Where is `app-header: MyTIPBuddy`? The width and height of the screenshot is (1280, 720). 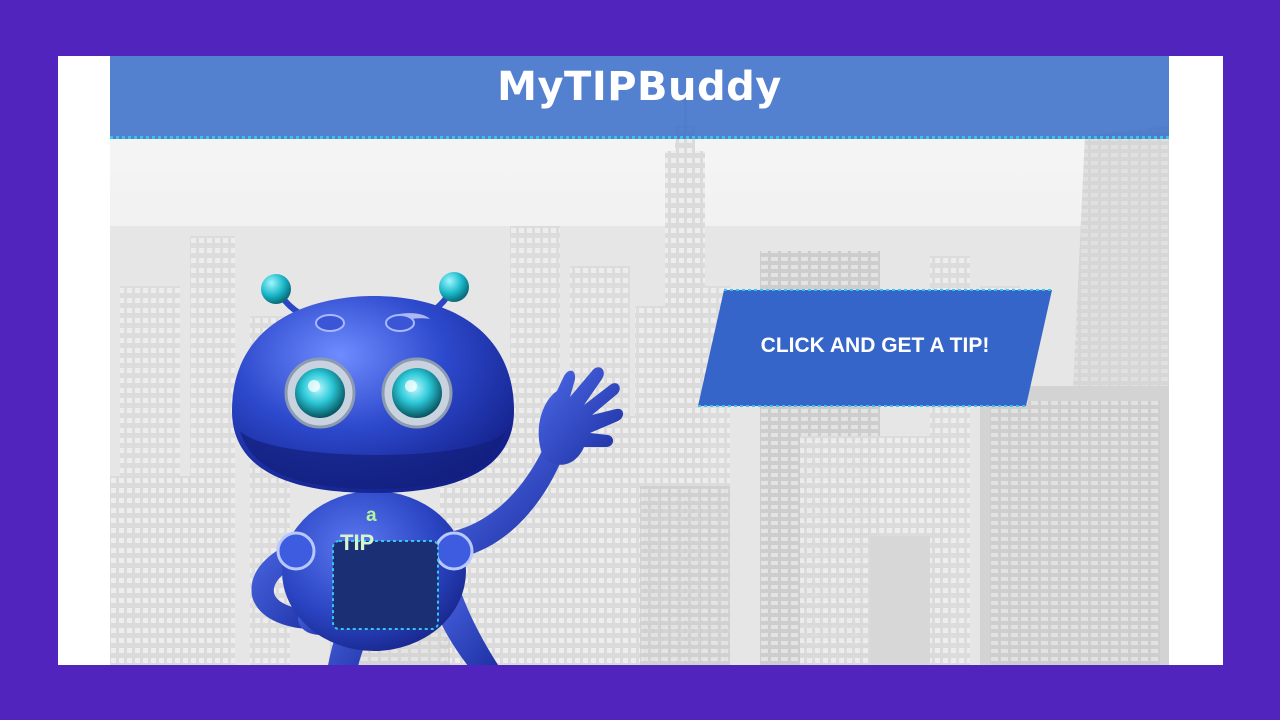
app-header: MyTIPBuddy is located at coordinates (639, 97).